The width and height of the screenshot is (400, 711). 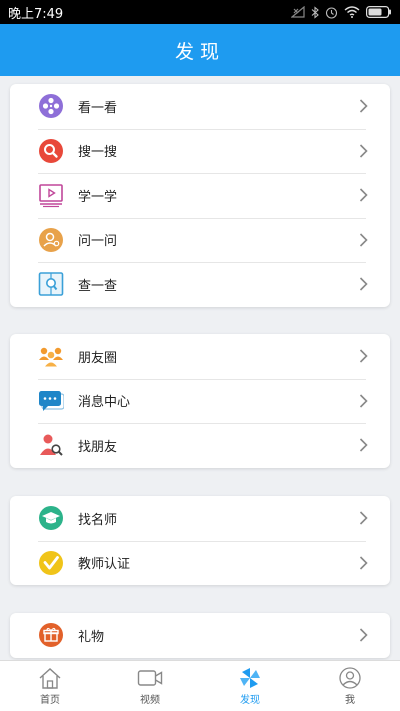 What do you see at coordinates (200, 12) in the screenshot?
I see `status-bar: 晚上7:49` at bounding box center [200, 12].